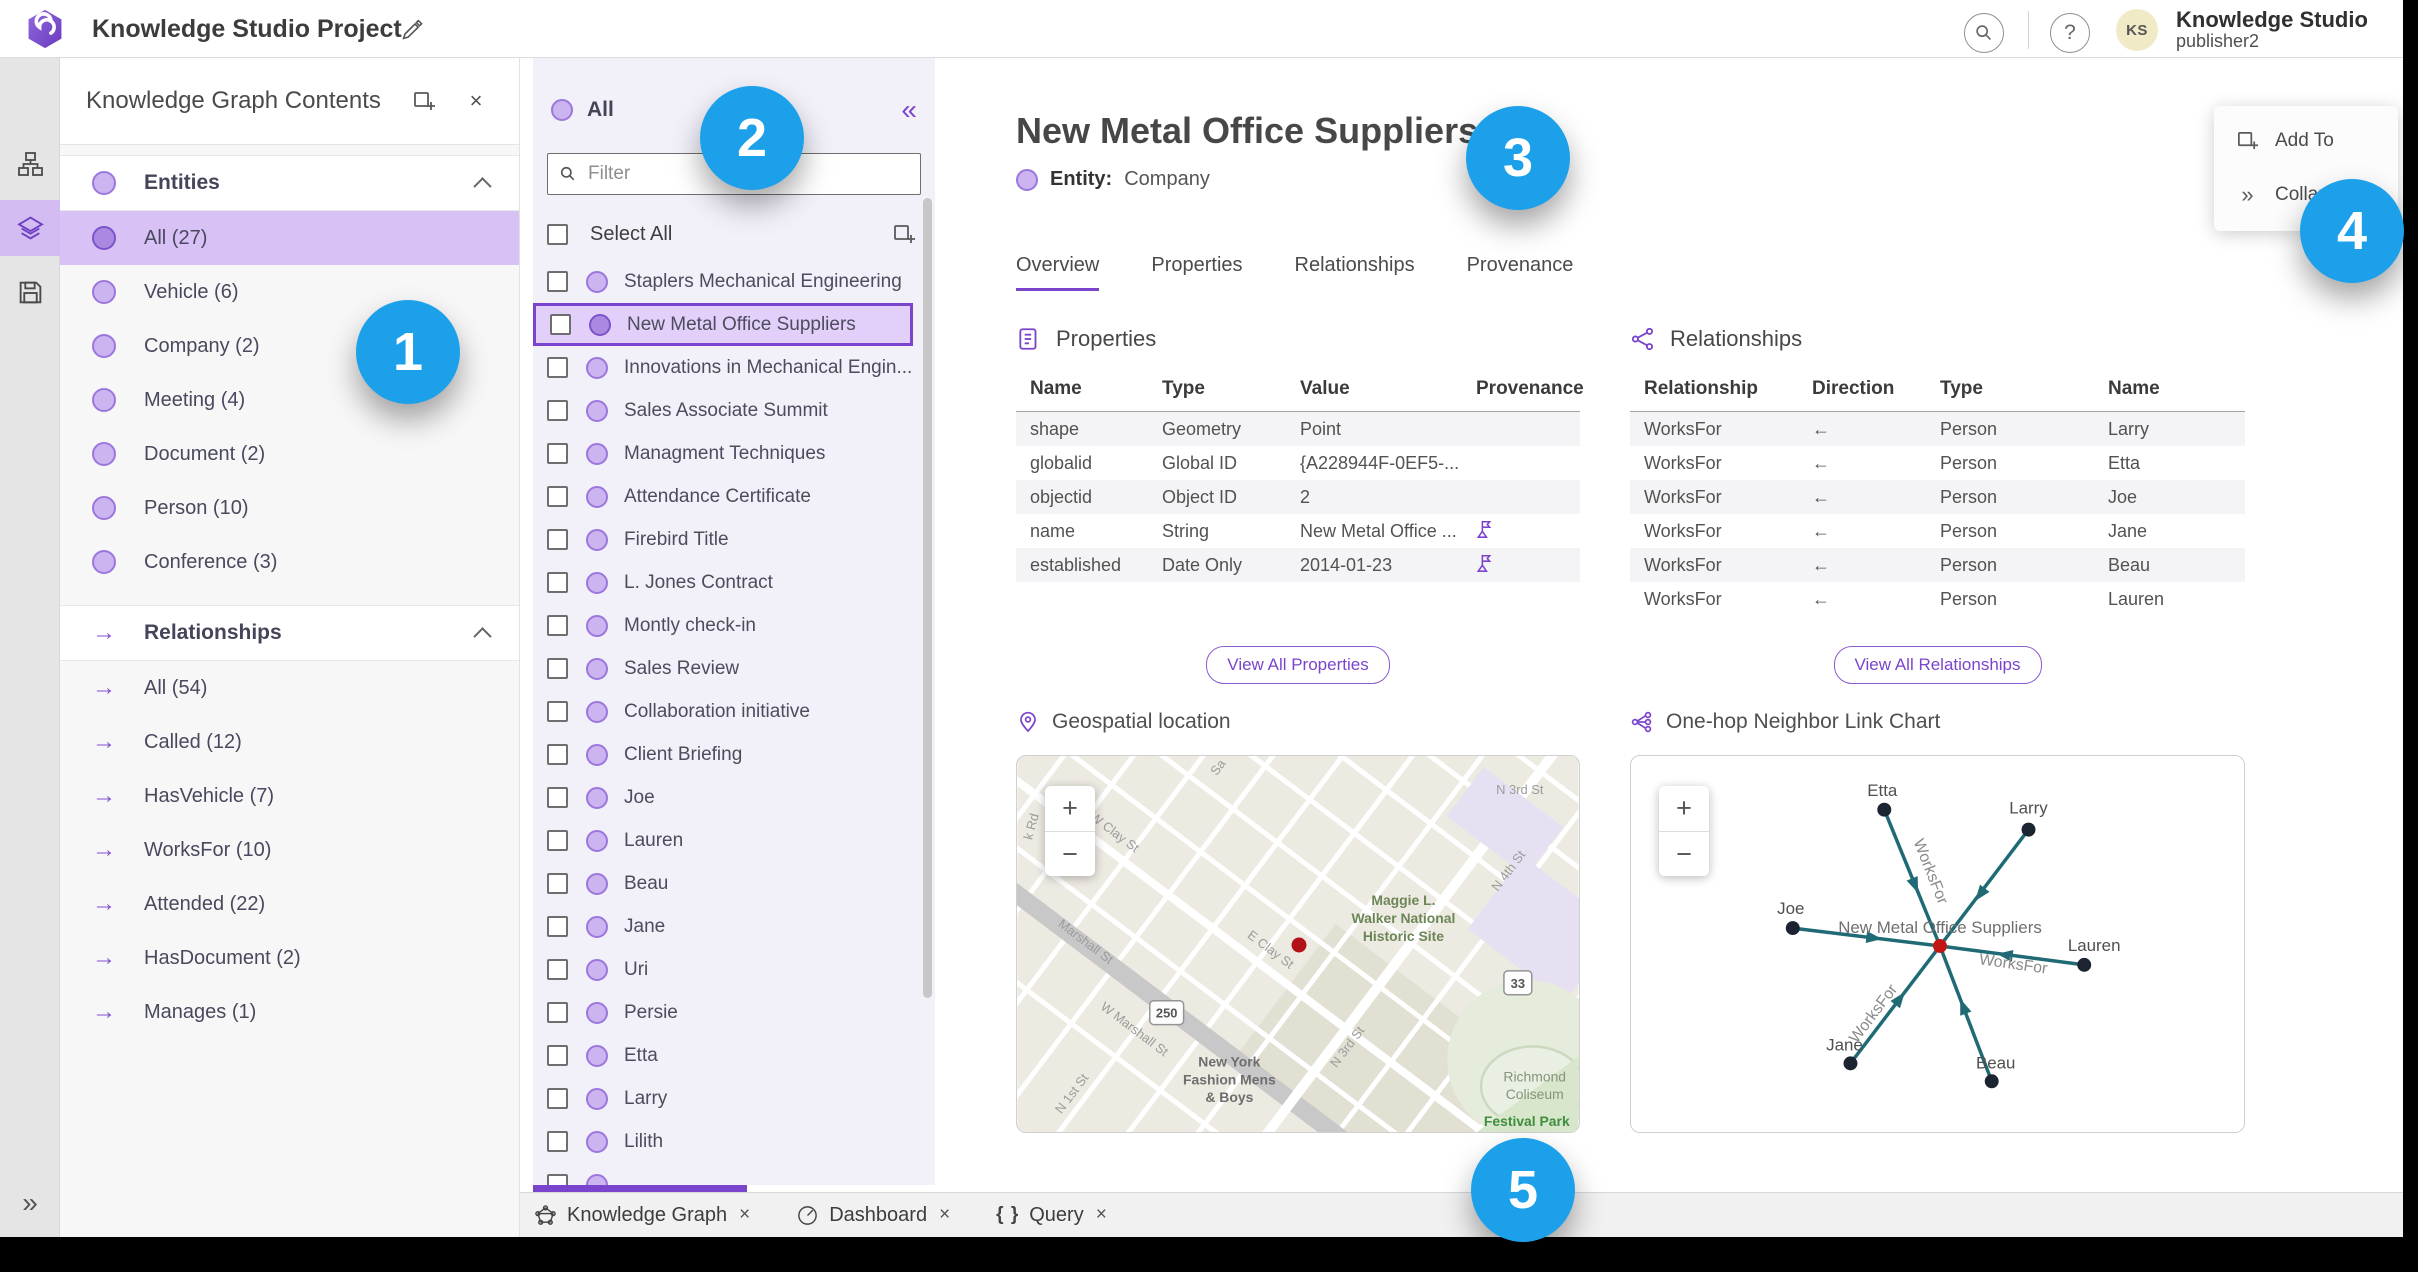 This screenshot has width=2418, height=1272. What do you see at coordinates (1051, 1215) in the screenshot?
I see `tab-query: { } Query ×` at bounding box center [1051, 1215].